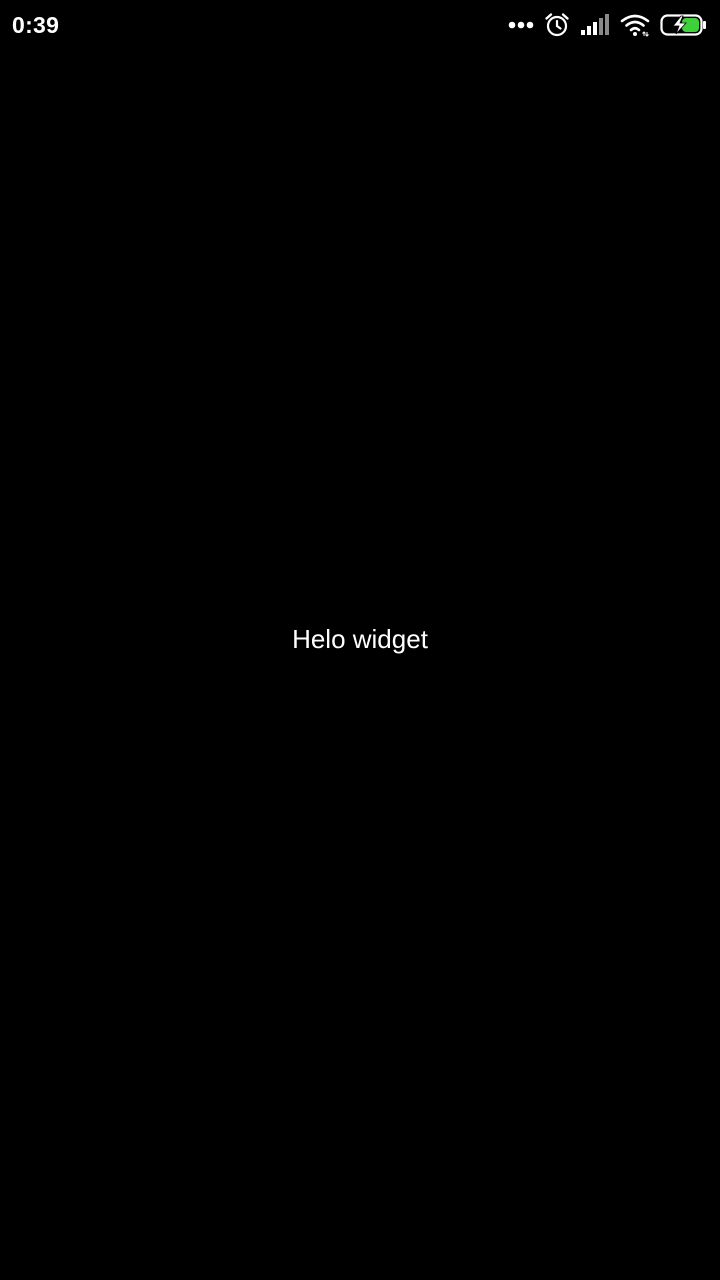  I want to click on alarm-icon, so click(557, 25).